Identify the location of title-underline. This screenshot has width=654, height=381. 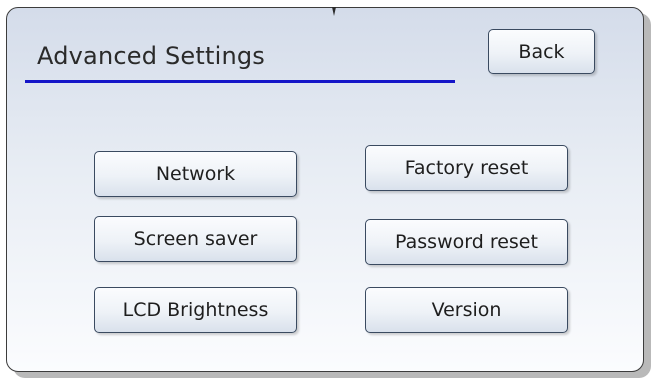
(240, 81).